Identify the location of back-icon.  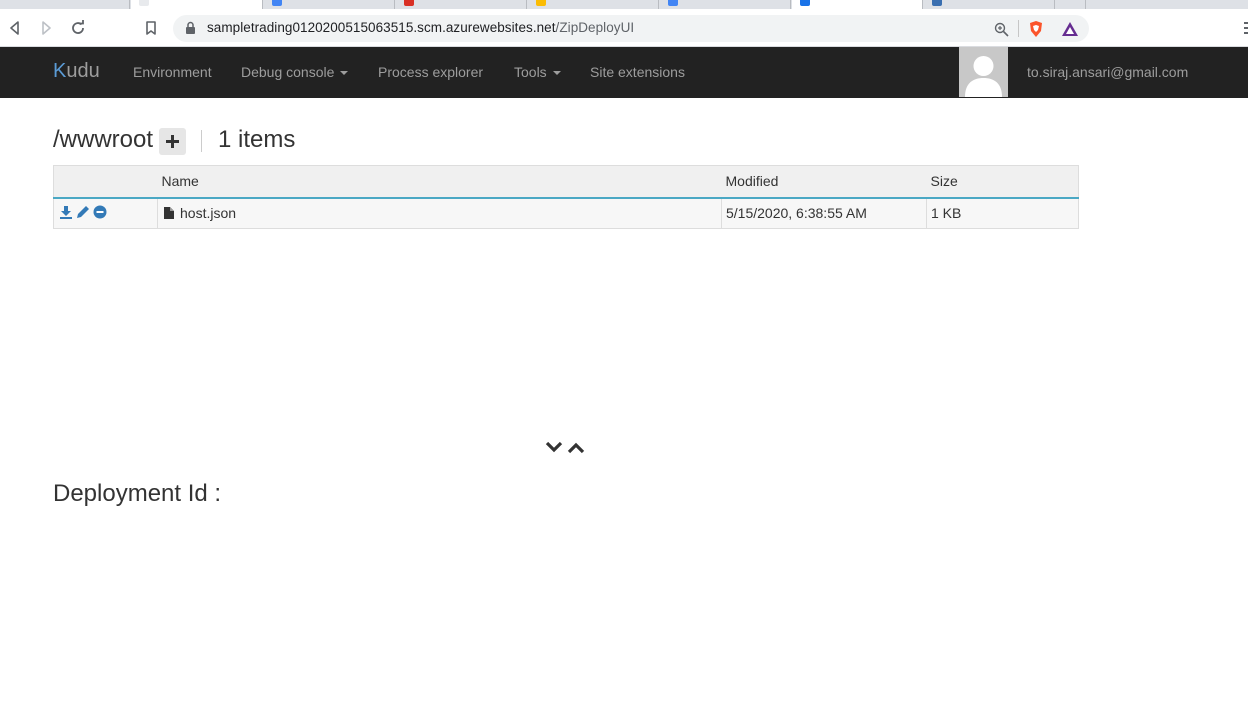
(15, 28).